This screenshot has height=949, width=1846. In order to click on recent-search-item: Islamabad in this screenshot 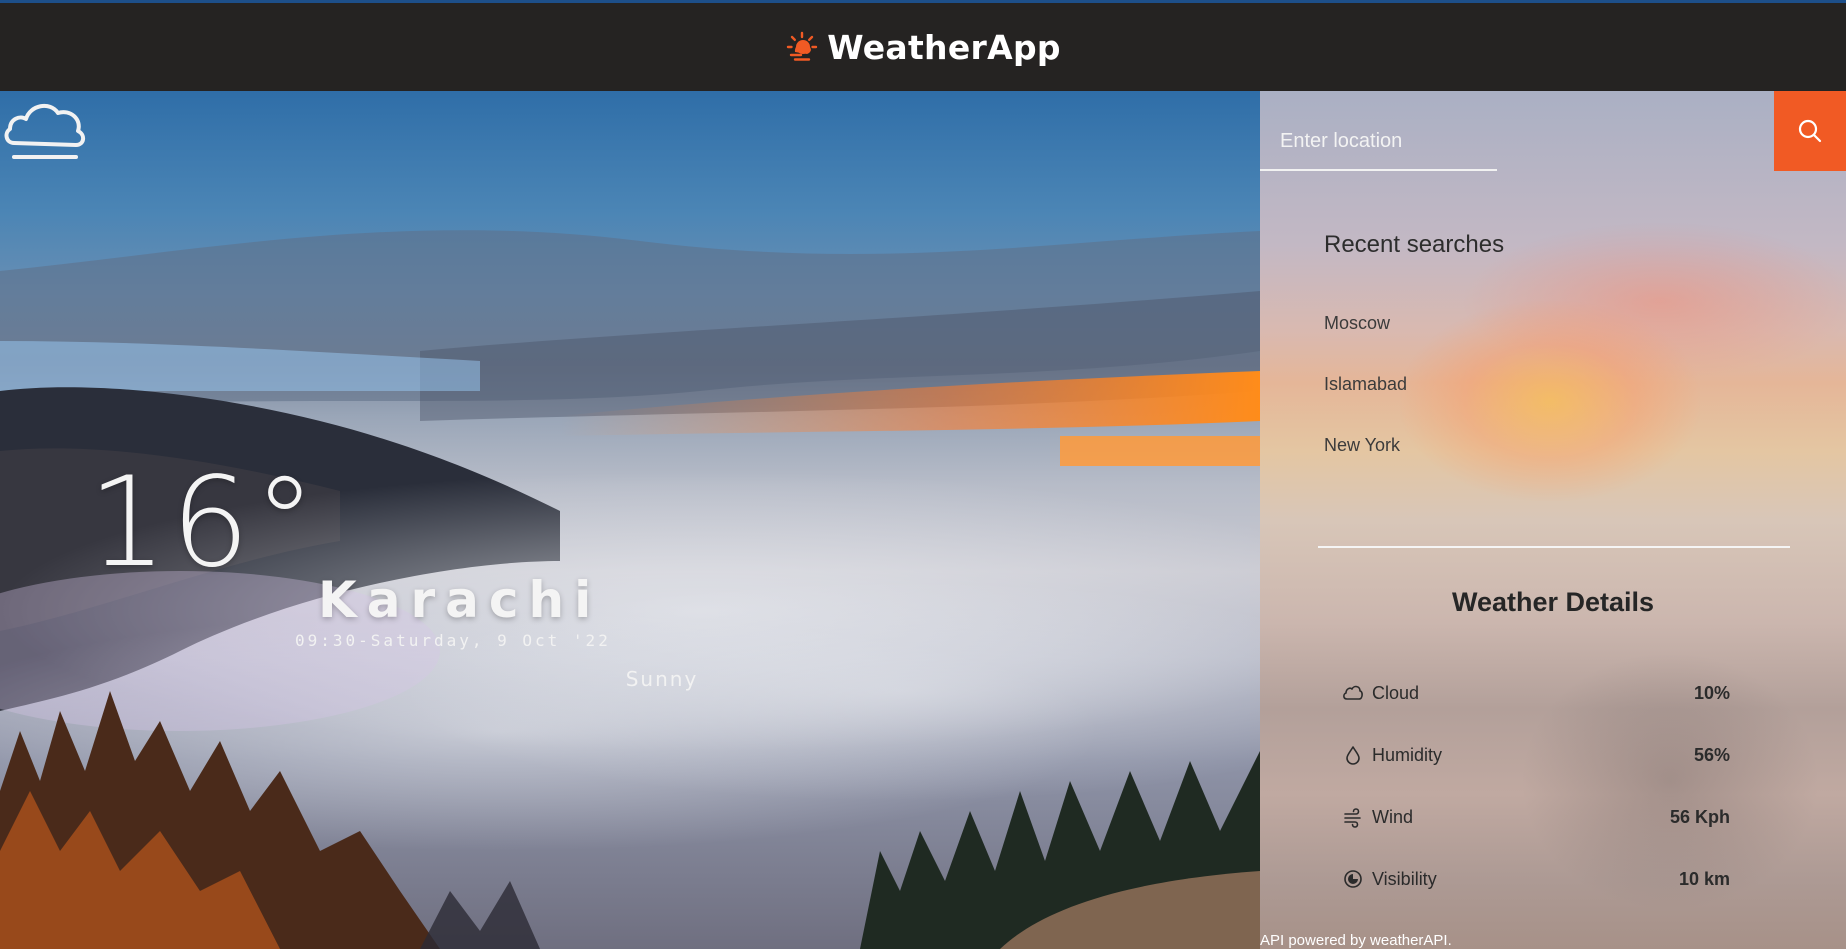, I will do `click(1365, 404)`.